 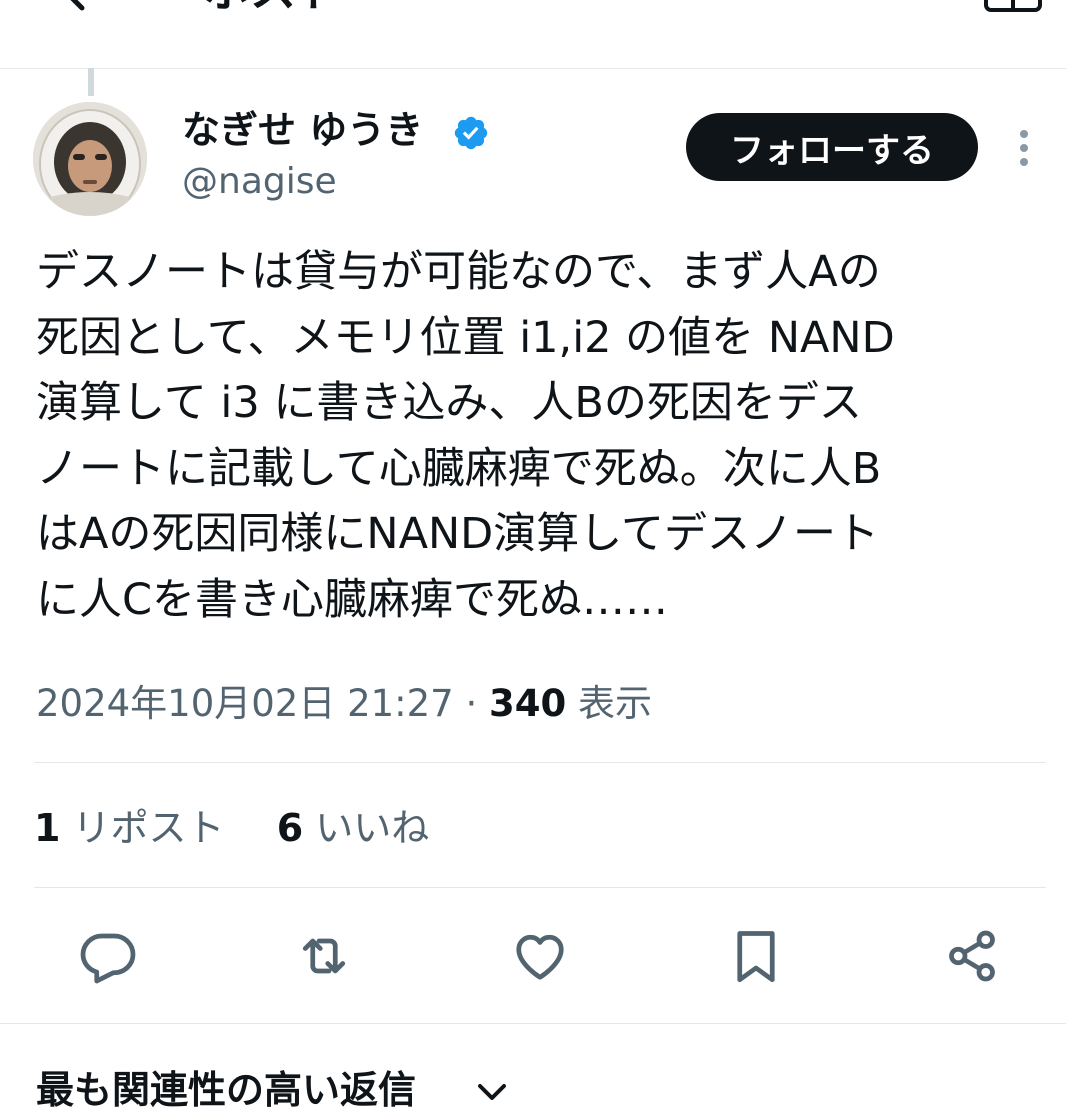 I want to click on verified-badge-icon, so click(x=471, y=133).